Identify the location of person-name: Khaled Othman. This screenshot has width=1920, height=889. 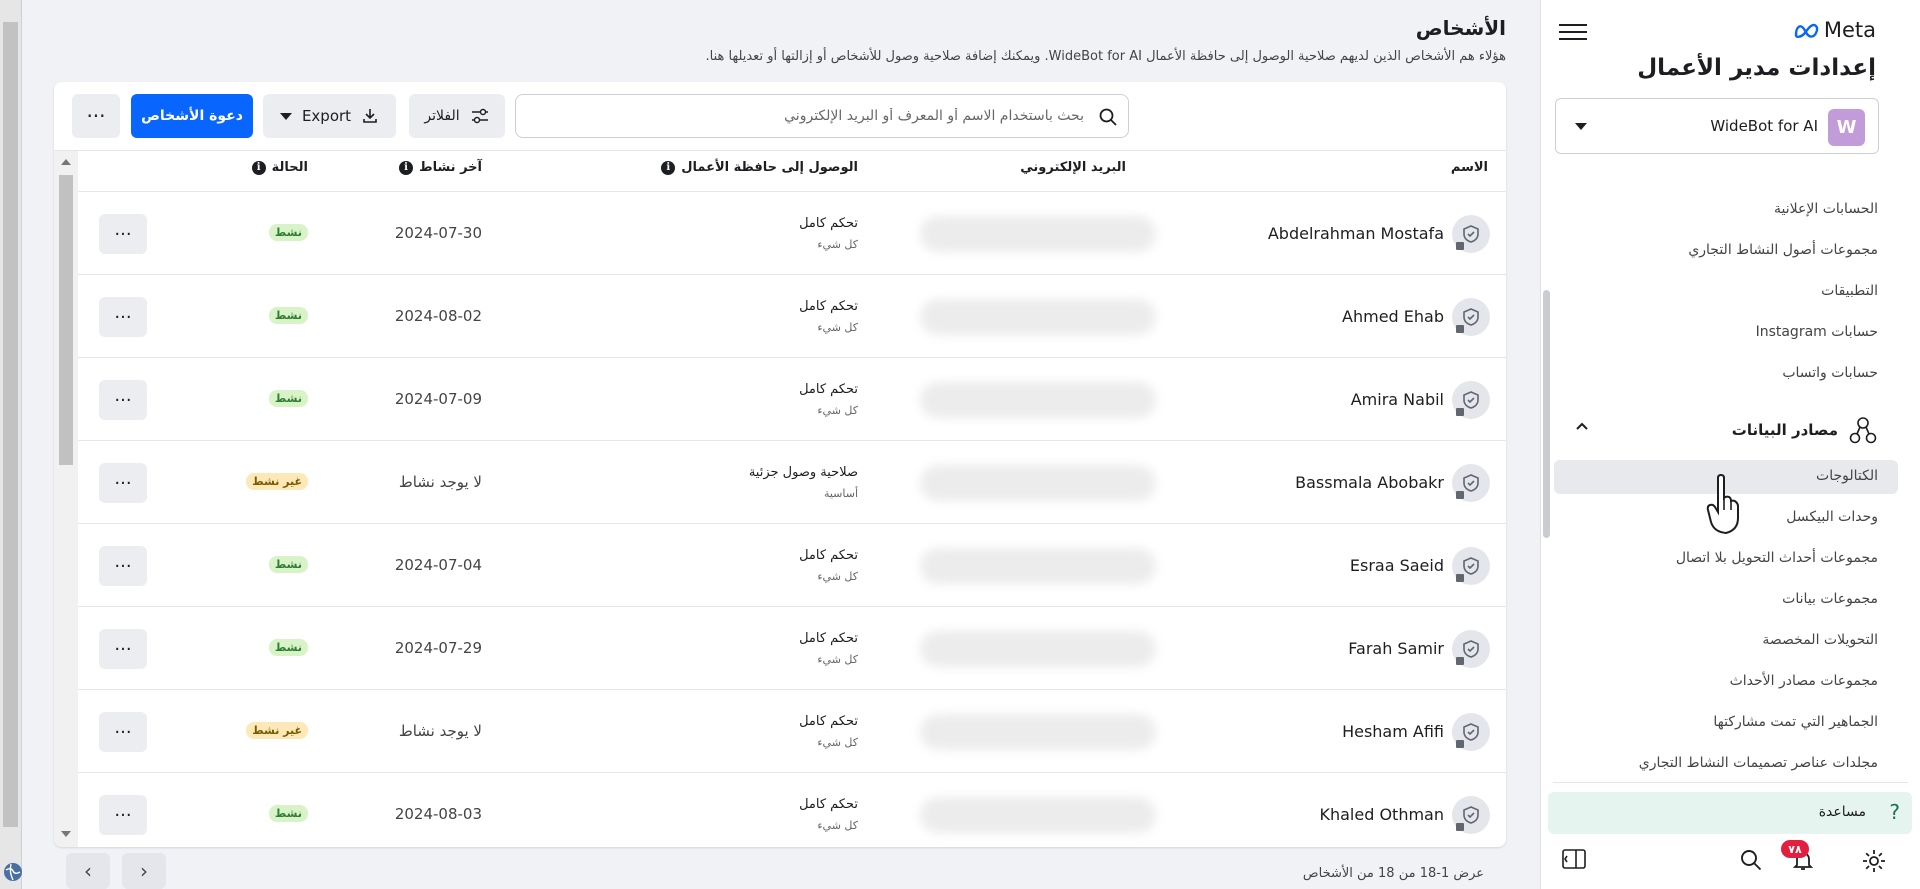
(1381, 814).